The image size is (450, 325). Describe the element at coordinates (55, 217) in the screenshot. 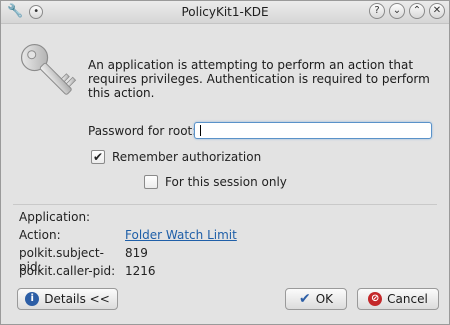

I see `application-label: Application:` at that location.